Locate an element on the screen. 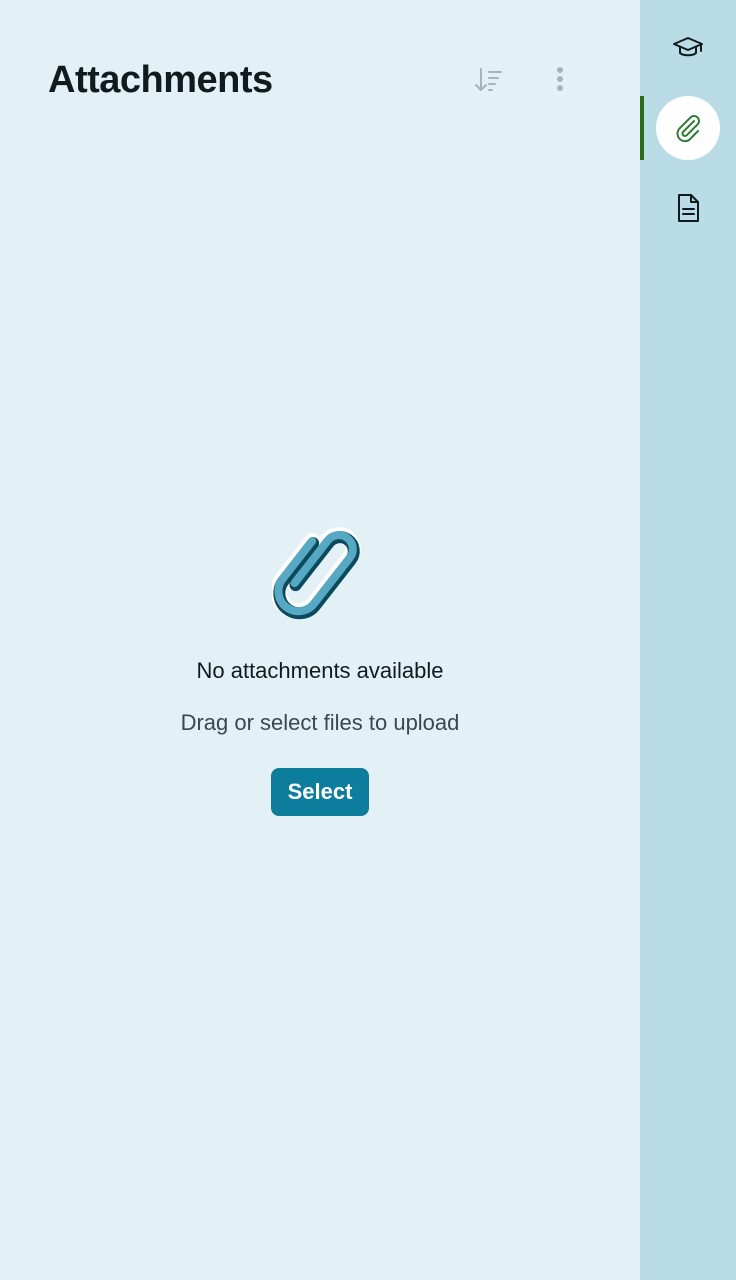 This screenshot has width=736, height=1280. rail-item-course is located at coordinates (688, 48).